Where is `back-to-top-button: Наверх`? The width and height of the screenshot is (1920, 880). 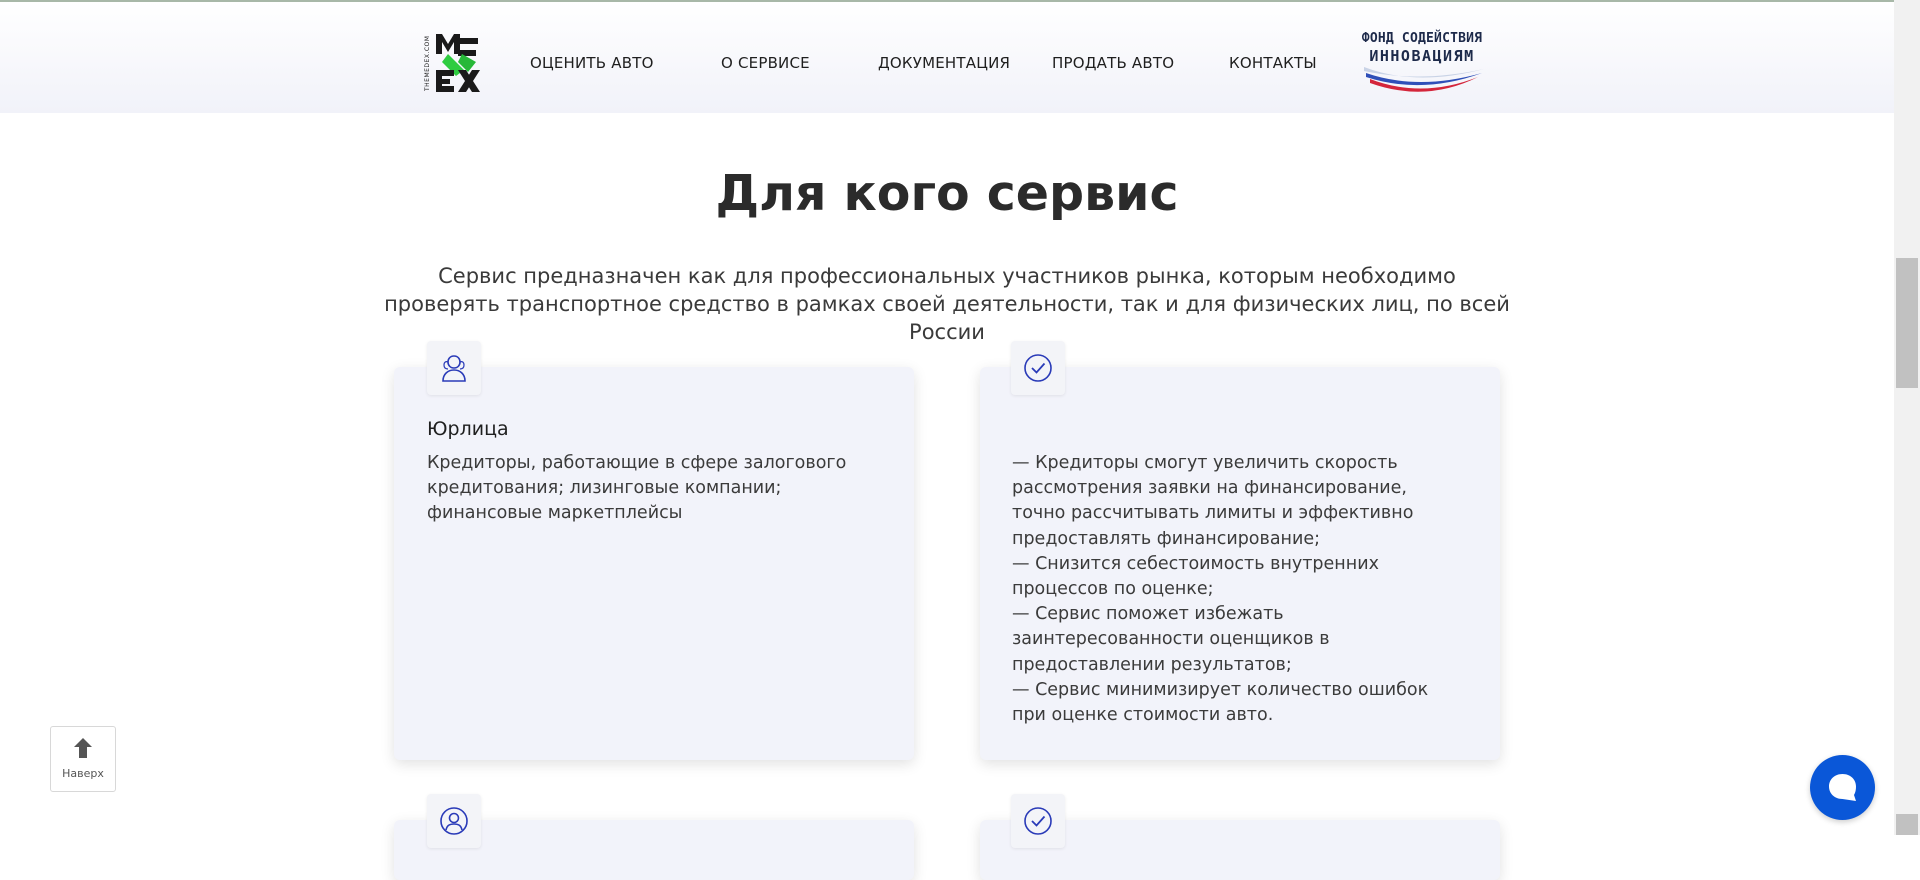
back-to-top-button: Наверх is located at coordinates (83, 759).